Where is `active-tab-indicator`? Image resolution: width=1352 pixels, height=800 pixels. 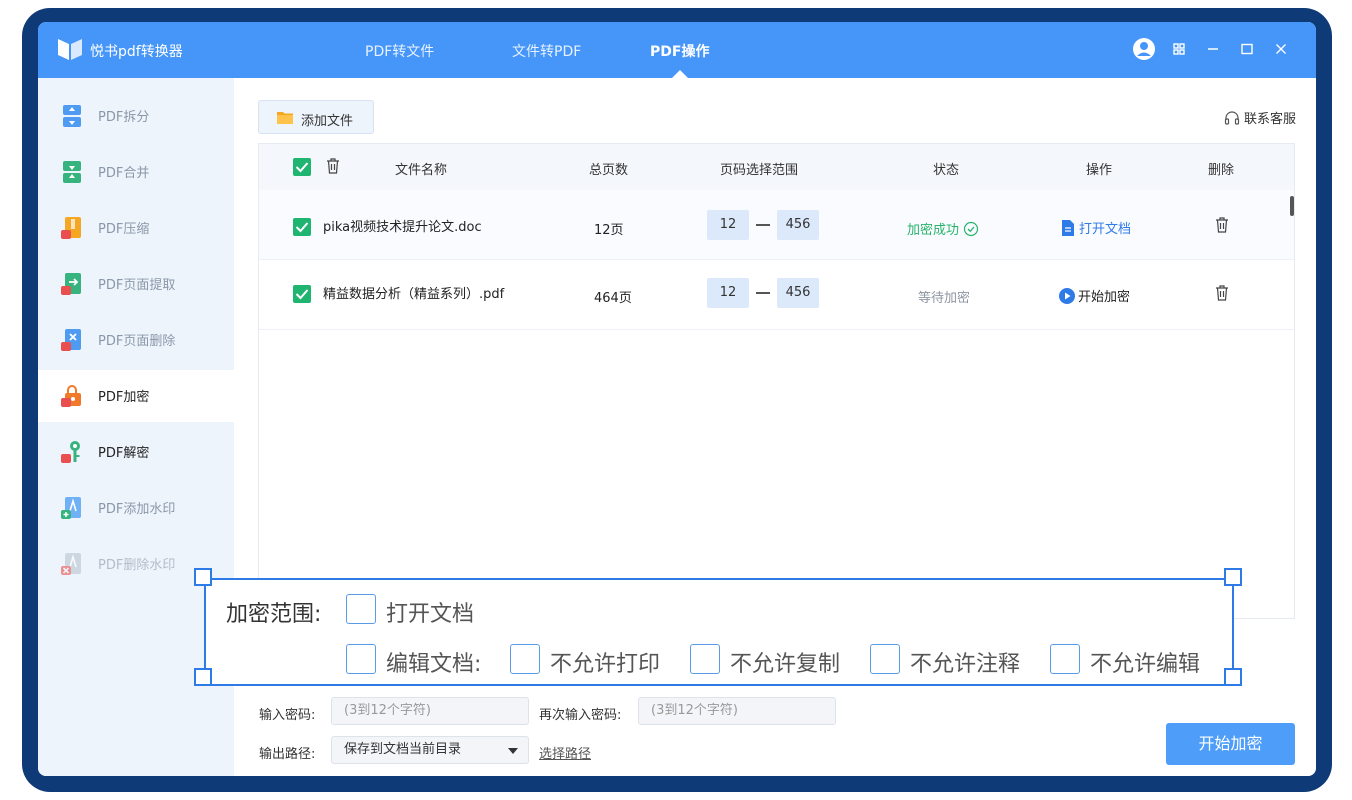 active-tab-indicator is located at coordinates (680, 74).